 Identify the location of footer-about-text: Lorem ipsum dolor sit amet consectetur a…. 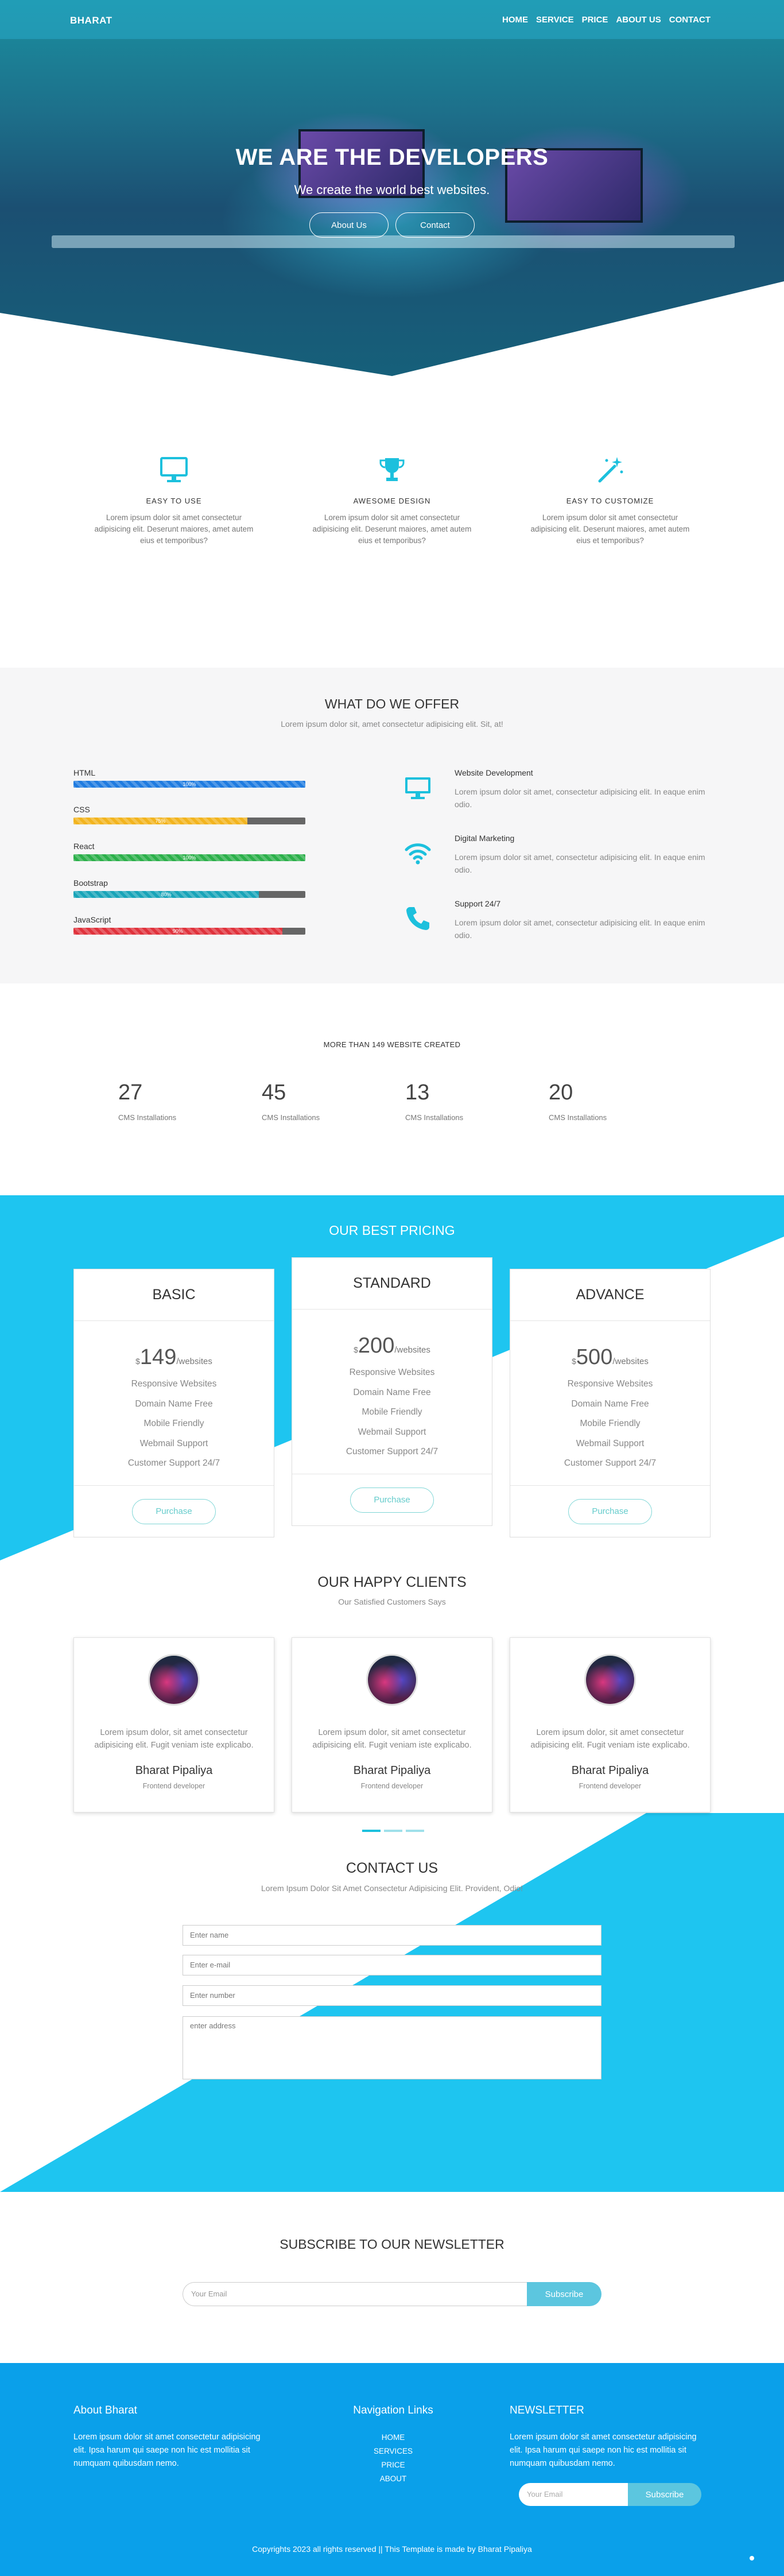
(167, 2450).